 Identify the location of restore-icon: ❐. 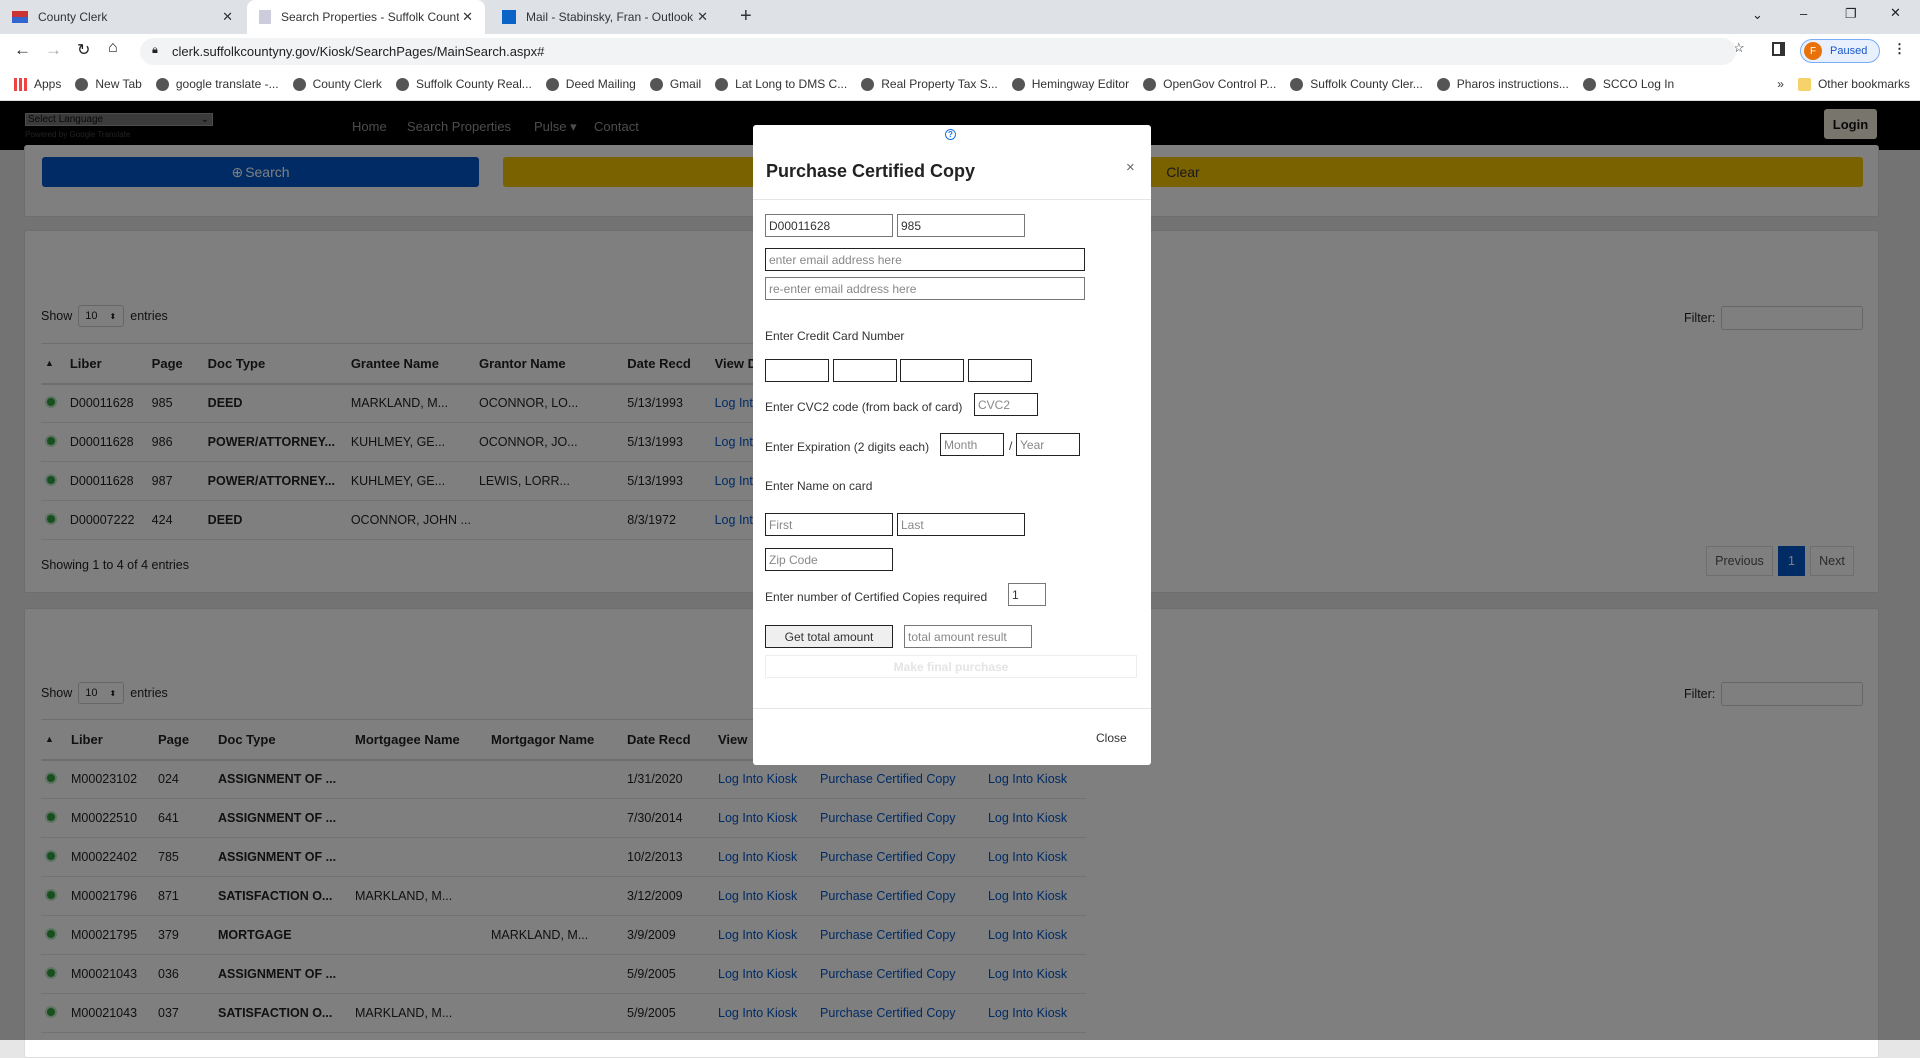
(1851, 14).